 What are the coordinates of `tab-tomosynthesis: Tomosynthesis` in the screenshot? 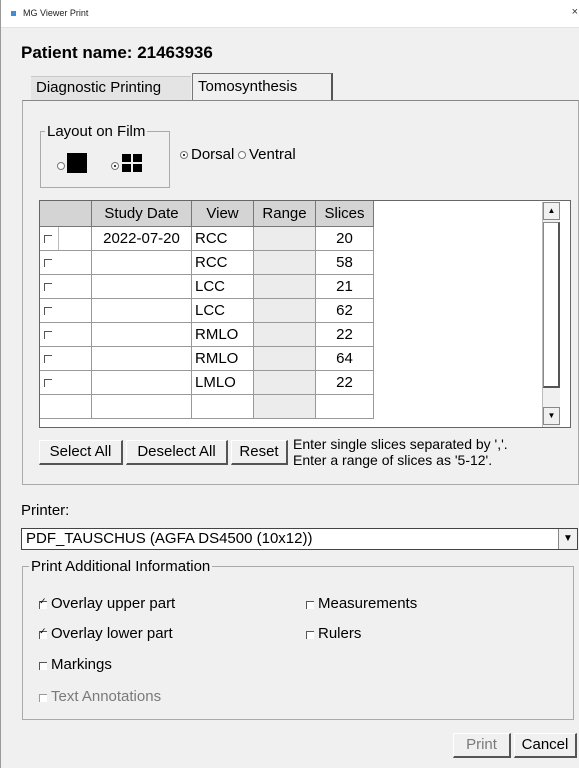 It's located at (262, 87).